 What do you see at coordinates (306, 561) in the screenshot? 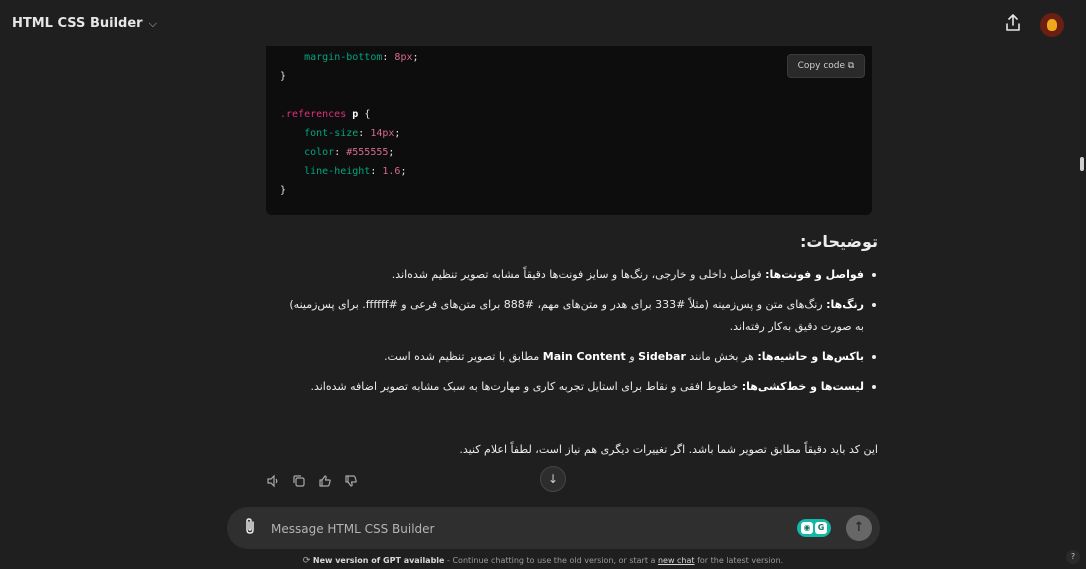
I see `refresh-icon: ⟳` at bounding box center [306, 561].